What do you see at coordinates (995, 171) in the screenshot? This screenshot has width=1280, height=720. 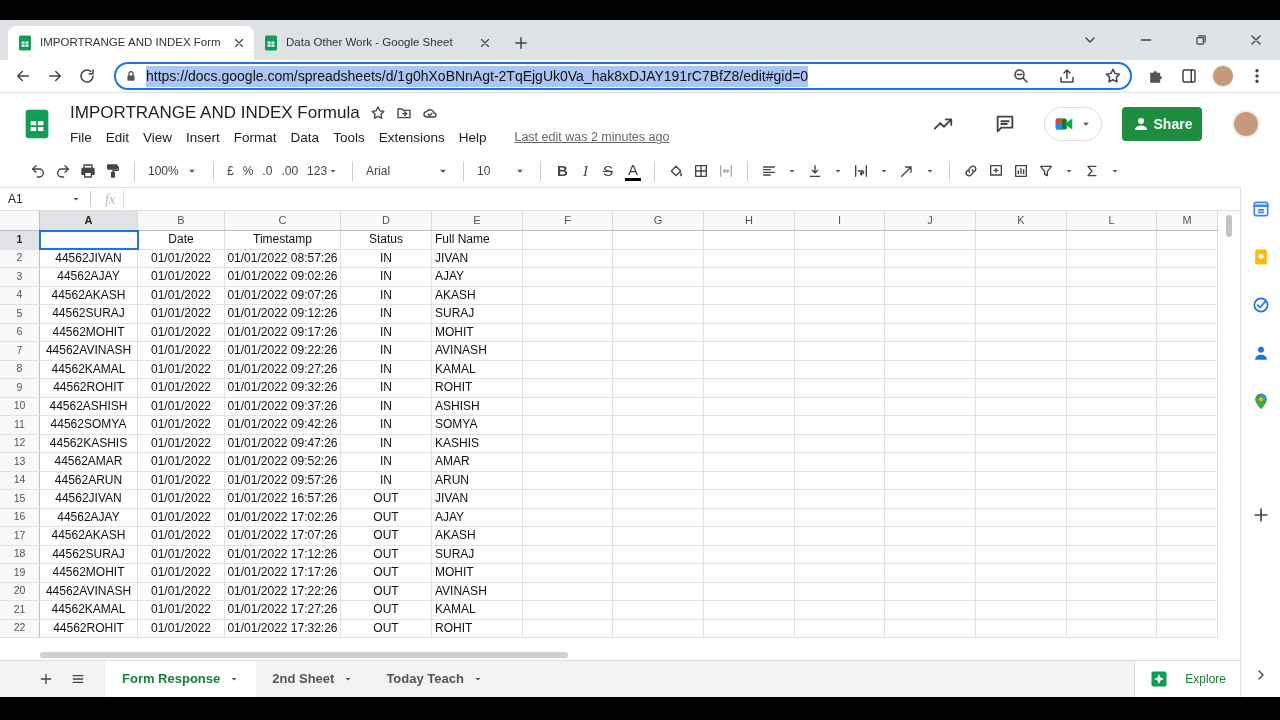 I see `add-comment-icon` at bounding box center [995, 171].